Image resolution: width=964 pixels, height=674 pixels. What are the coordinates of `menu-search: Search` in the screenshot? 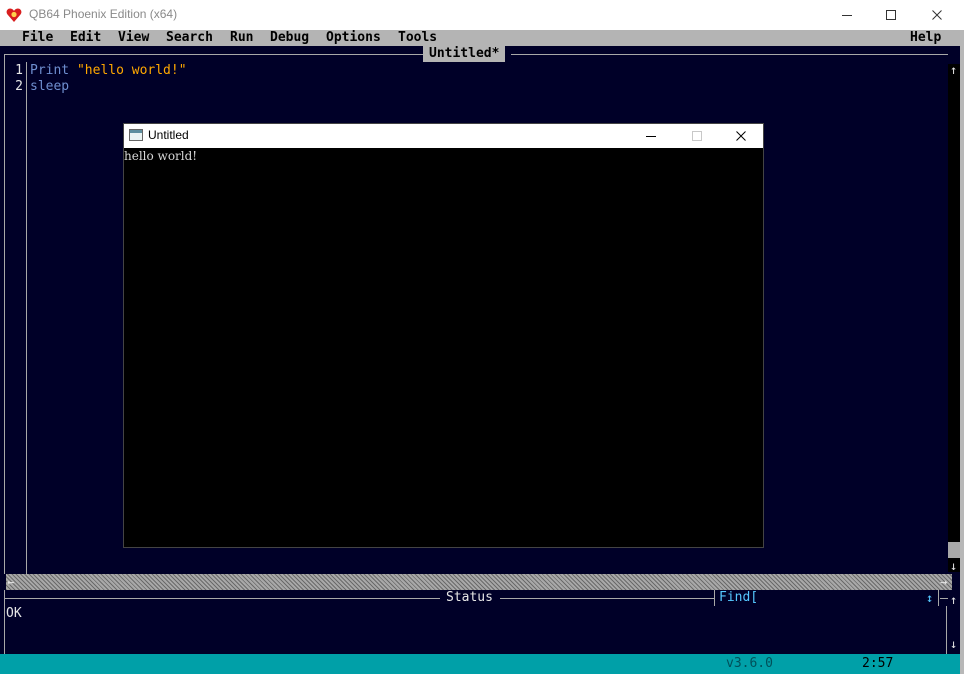 It's located at (189, 38).